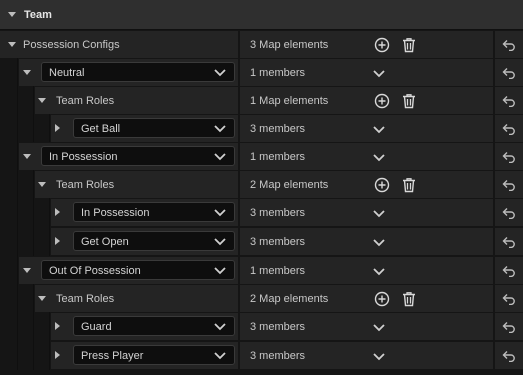  What do you see at coordinates (67, 73) in the screenshot?
I see `combo-value: Neutral` at bounding box center [67, 73].